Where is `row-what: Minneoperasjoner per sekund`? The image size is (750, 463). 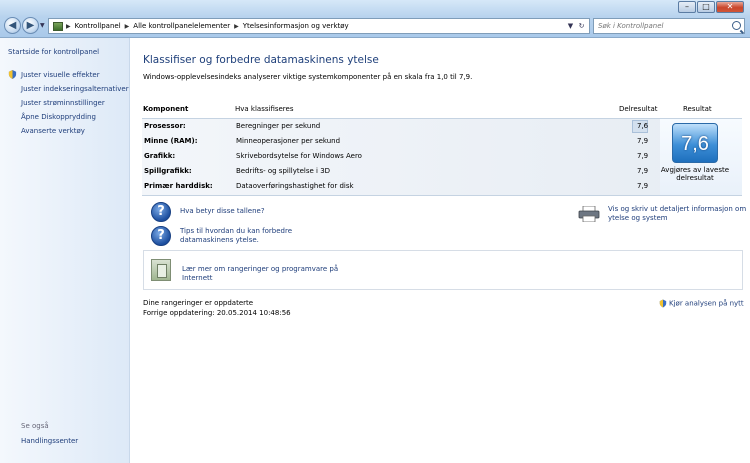 row-what: Minneoperasjoner per sekund is located at coordinates (288, 141).